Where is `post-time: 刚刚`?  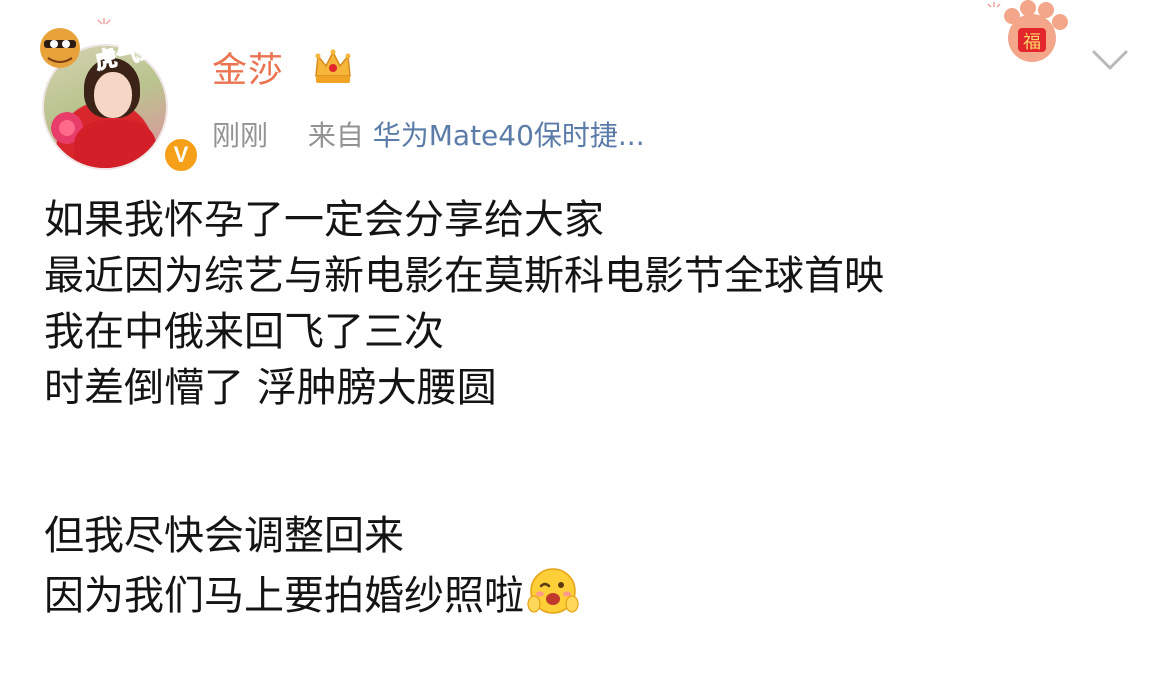 post-time: 刚刚 is located at coordinates (240, 135).